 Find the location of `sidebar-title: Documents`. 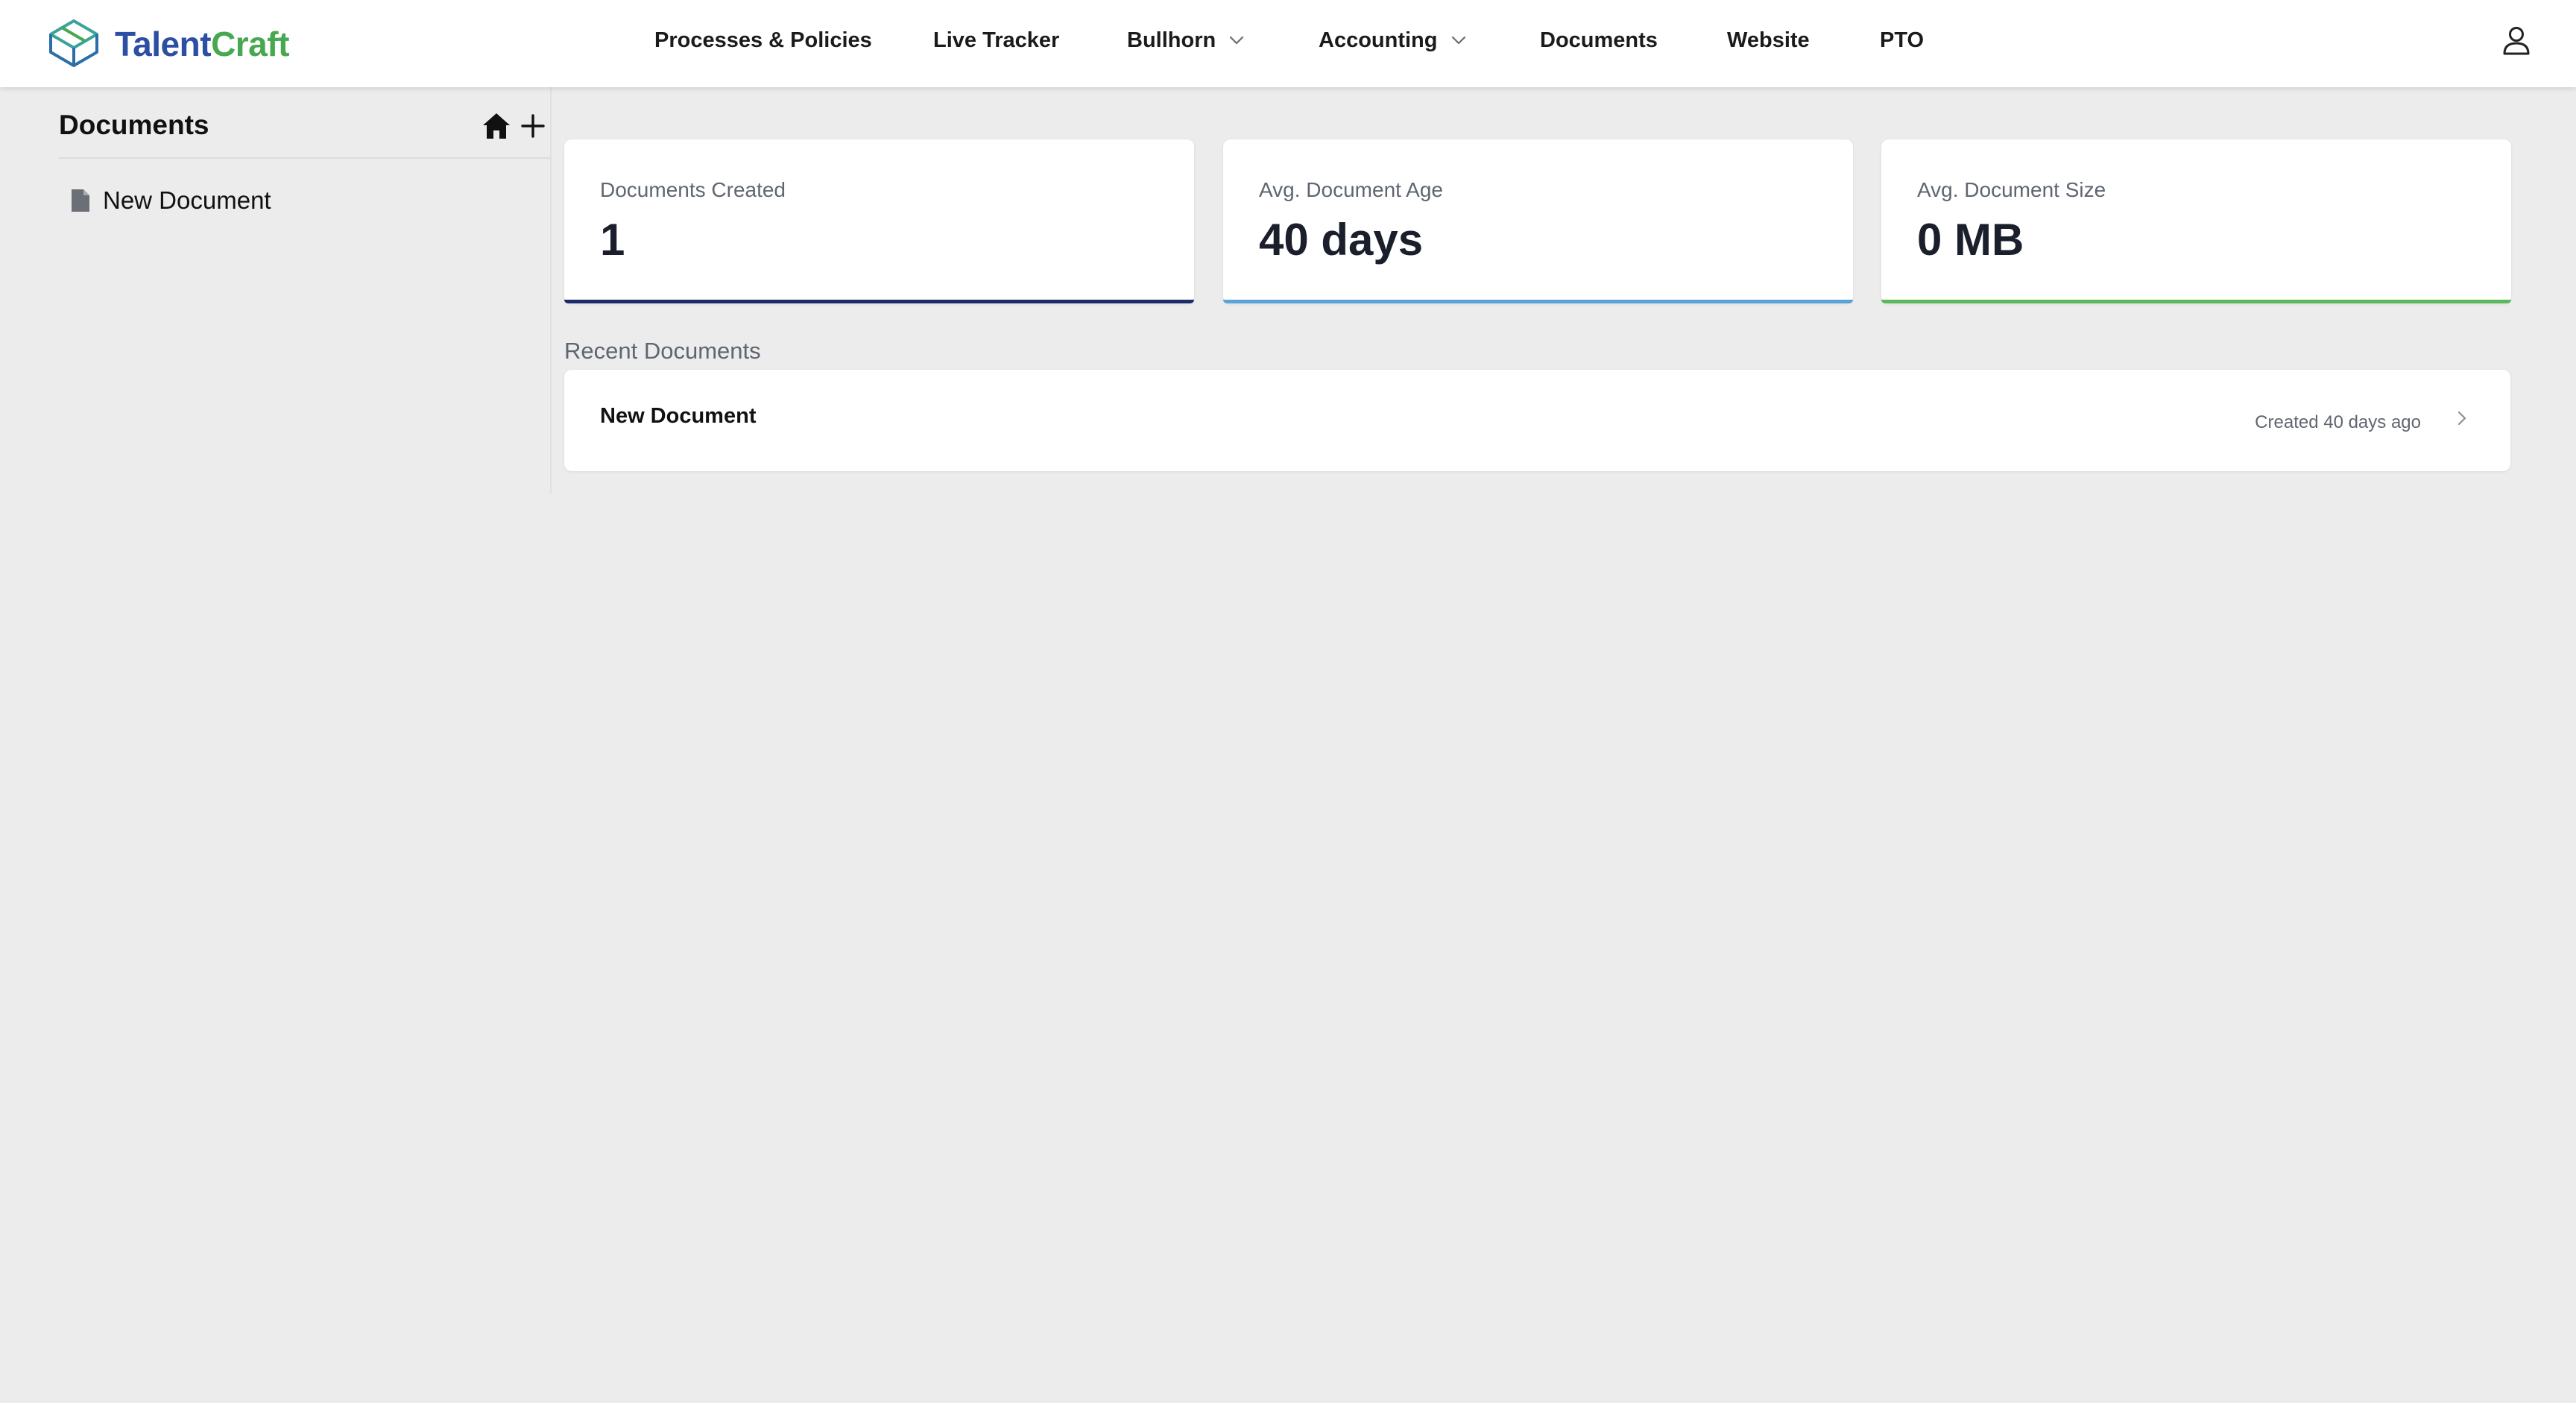

sidebar-title: Documents is located at coordinates (134, 125).